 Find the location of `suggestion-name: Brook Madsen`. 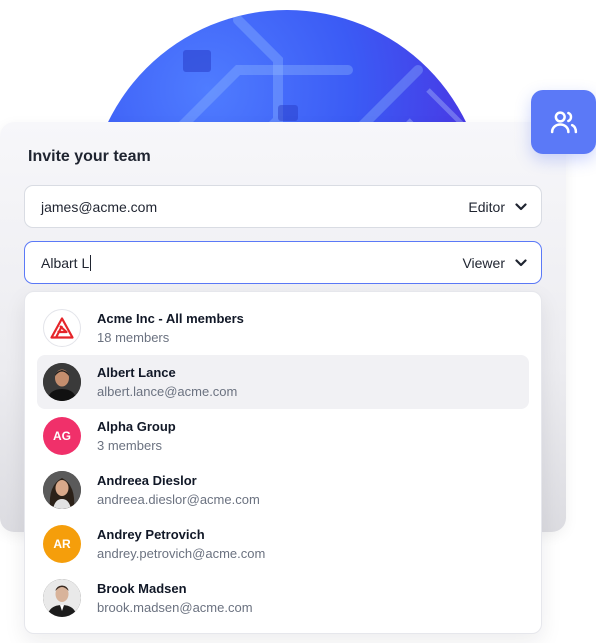

suggestion-name: Brook Madsen is located at coordinates (142, 588).